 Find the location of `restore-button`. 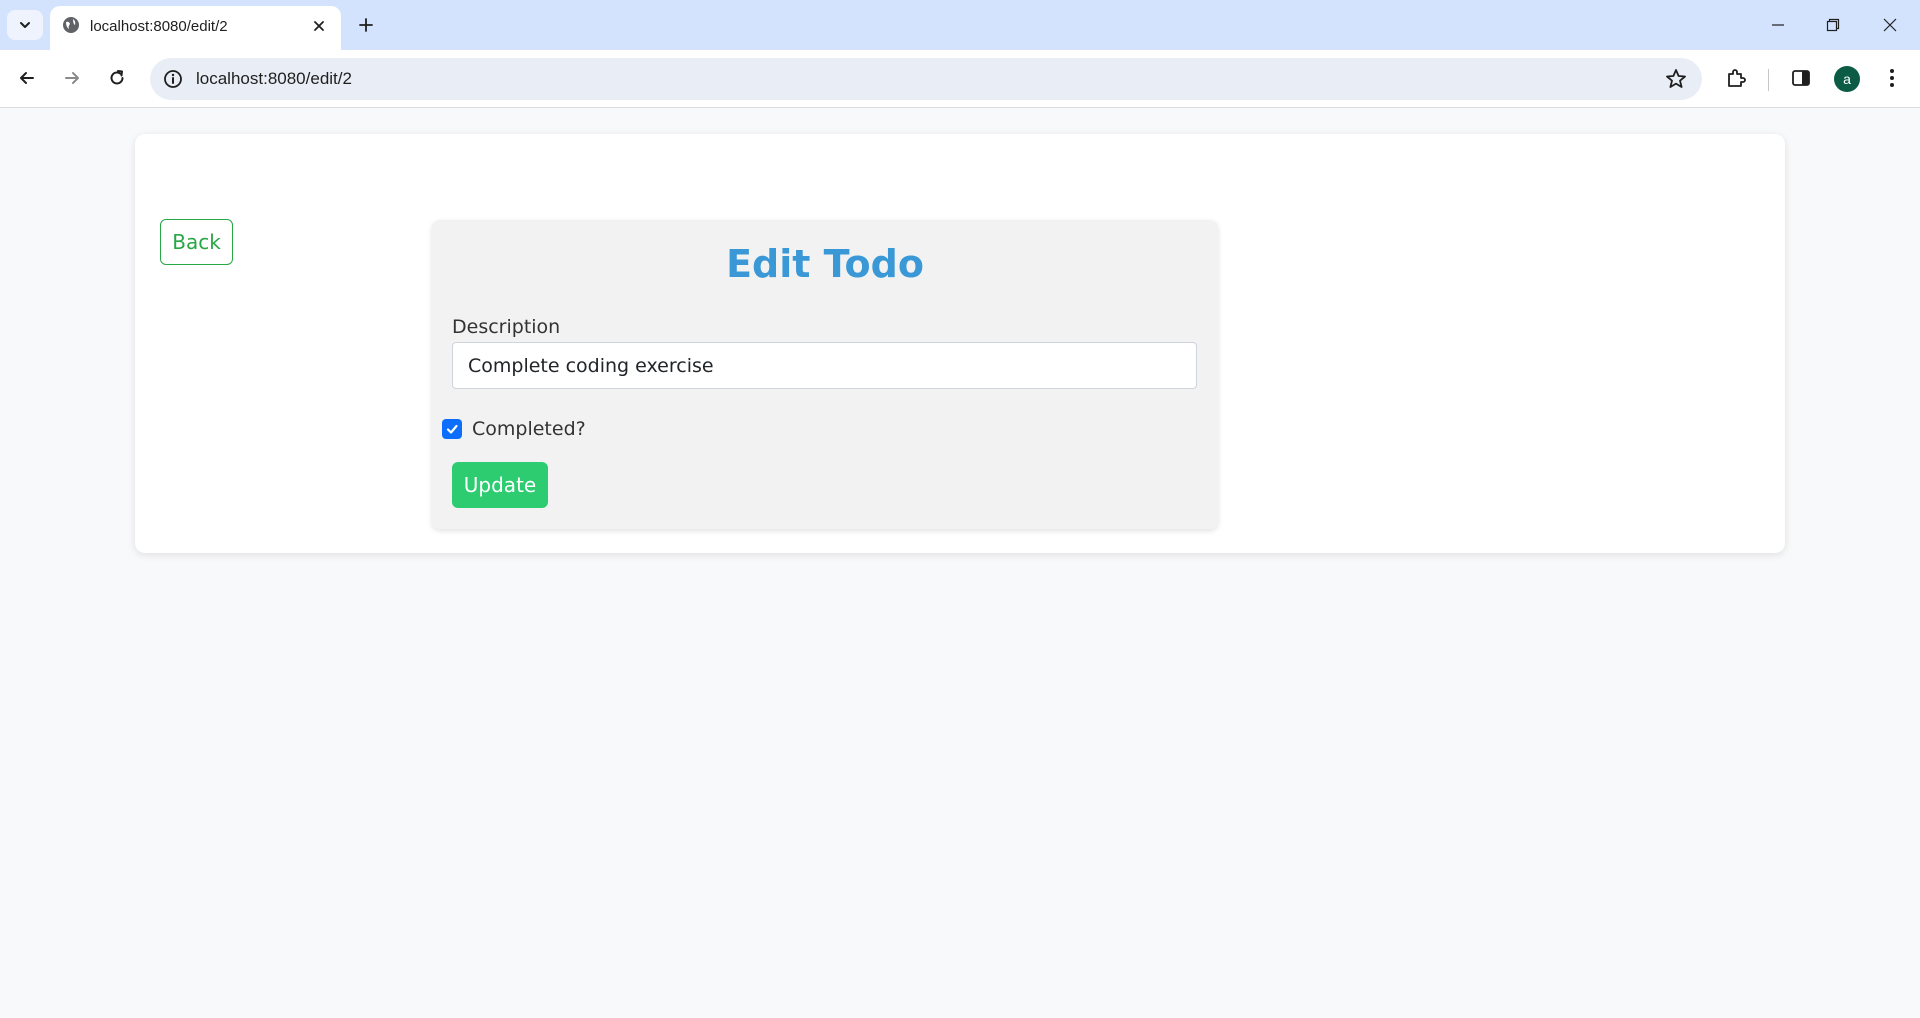

restore-button is located at coordinates (1833, 25).